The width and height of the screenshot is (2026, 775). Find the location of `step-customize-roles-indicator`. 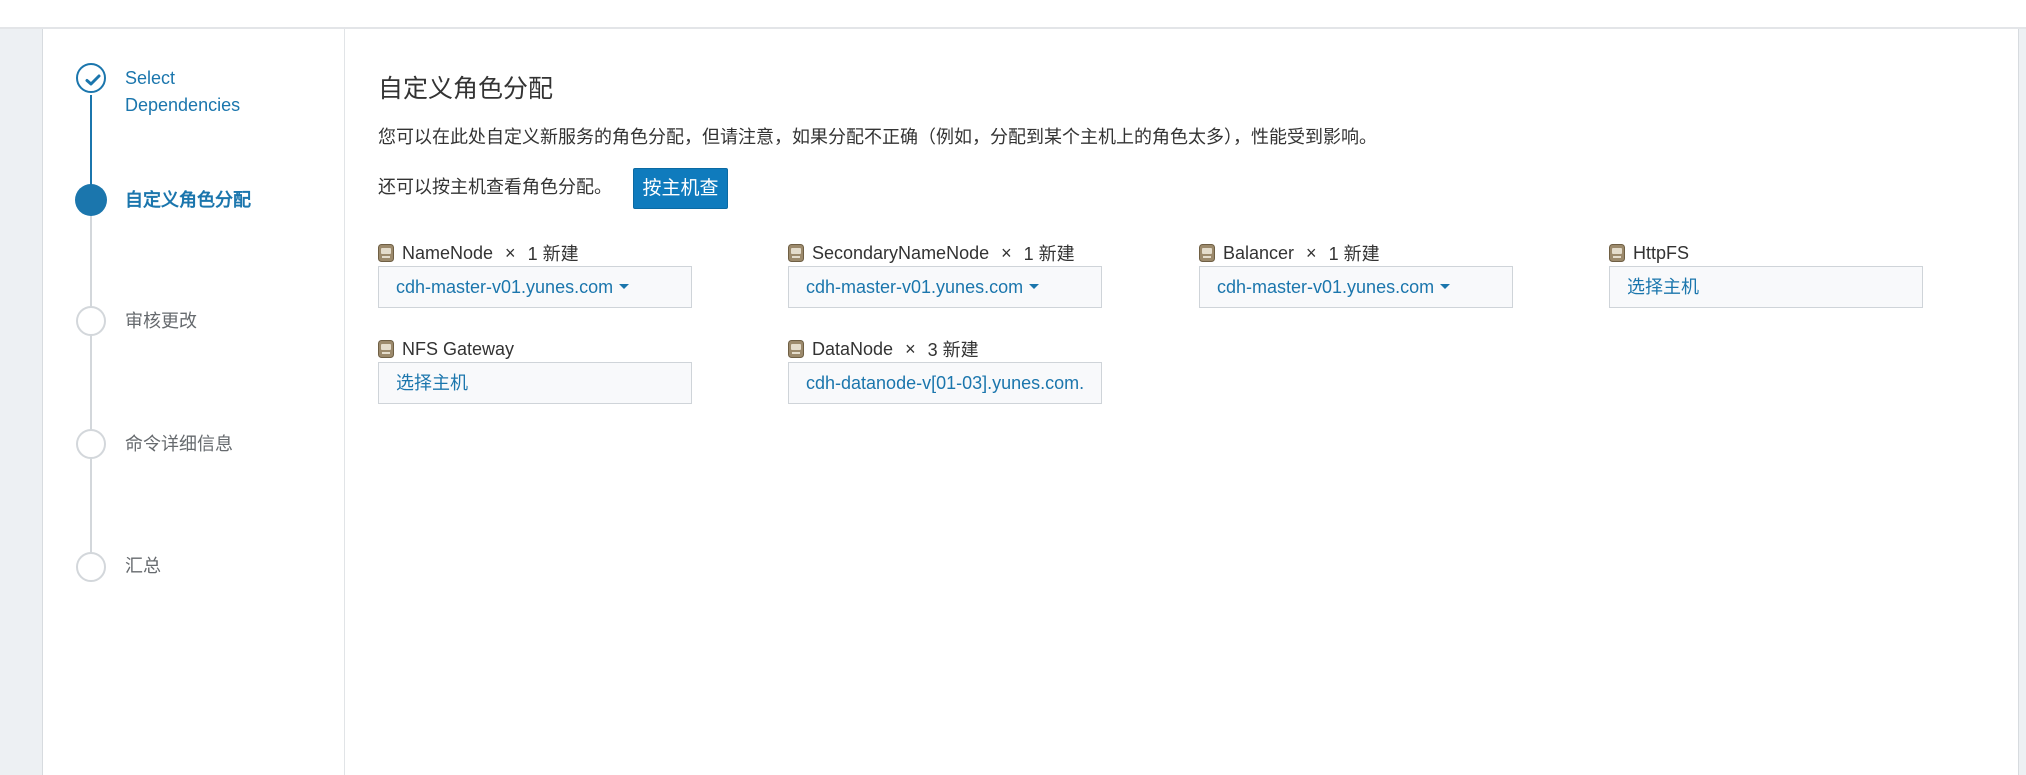

step-customize-roles-indicator is located at coordinates (91, 200).